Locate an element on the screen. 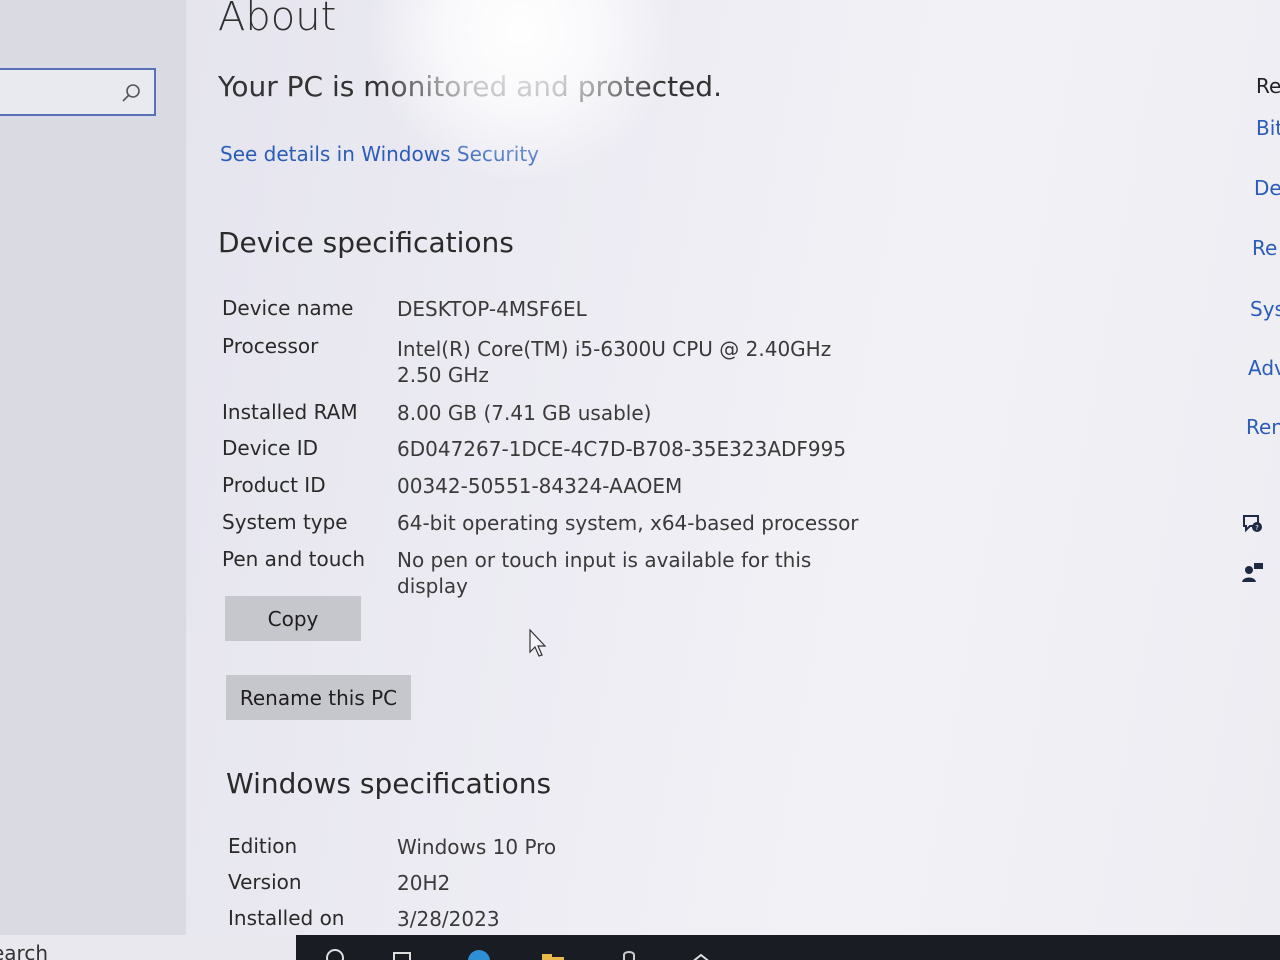  mail-icon is located at coordinates (701, 952).